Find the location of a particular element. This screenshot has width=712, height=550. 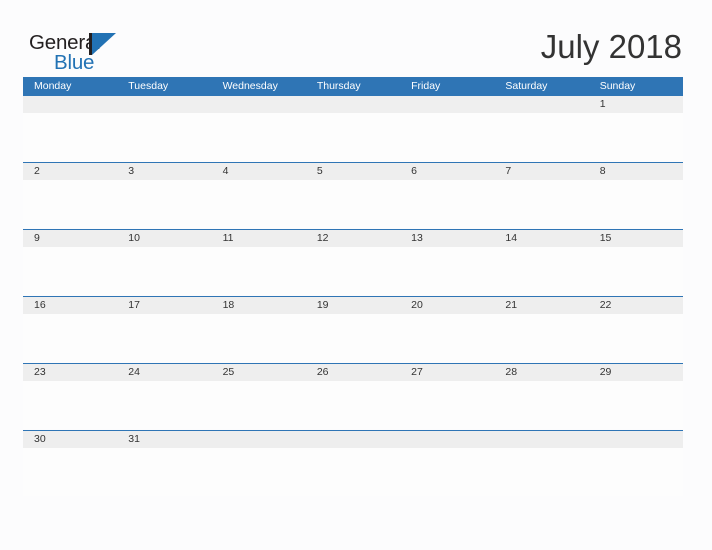

page-header: General Blue July 2018 is located at coordinates (356, 38).